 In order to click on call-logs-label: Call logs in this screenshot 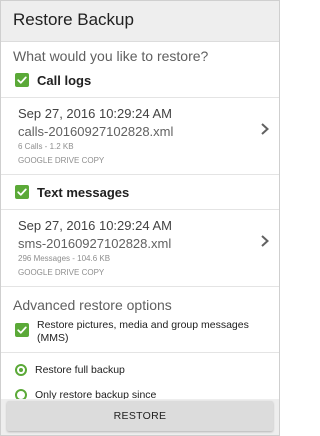, I will do `click(64, 80)`.